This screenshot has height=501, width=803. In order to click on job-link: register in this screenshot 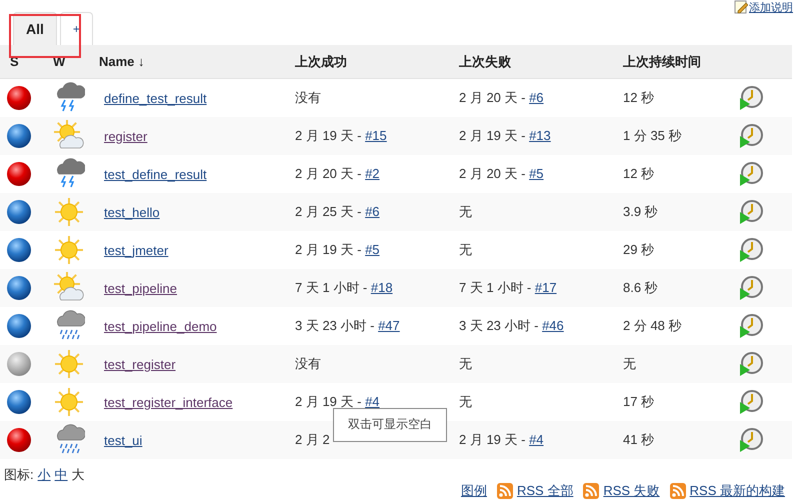, I will do `click(126, 136)`.